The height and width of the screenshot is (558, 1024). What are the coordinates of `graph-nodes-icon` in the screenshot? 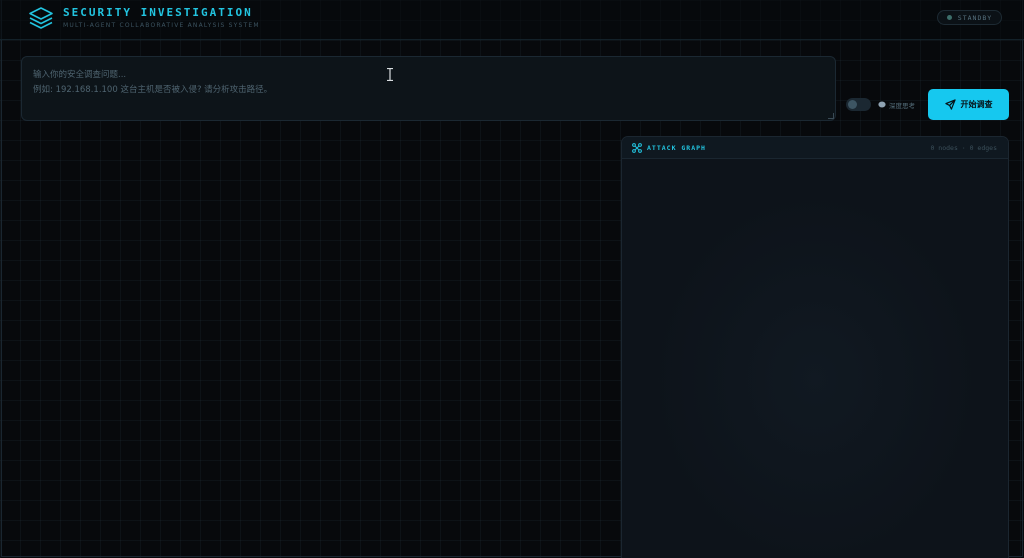 It's located at (637, 148).